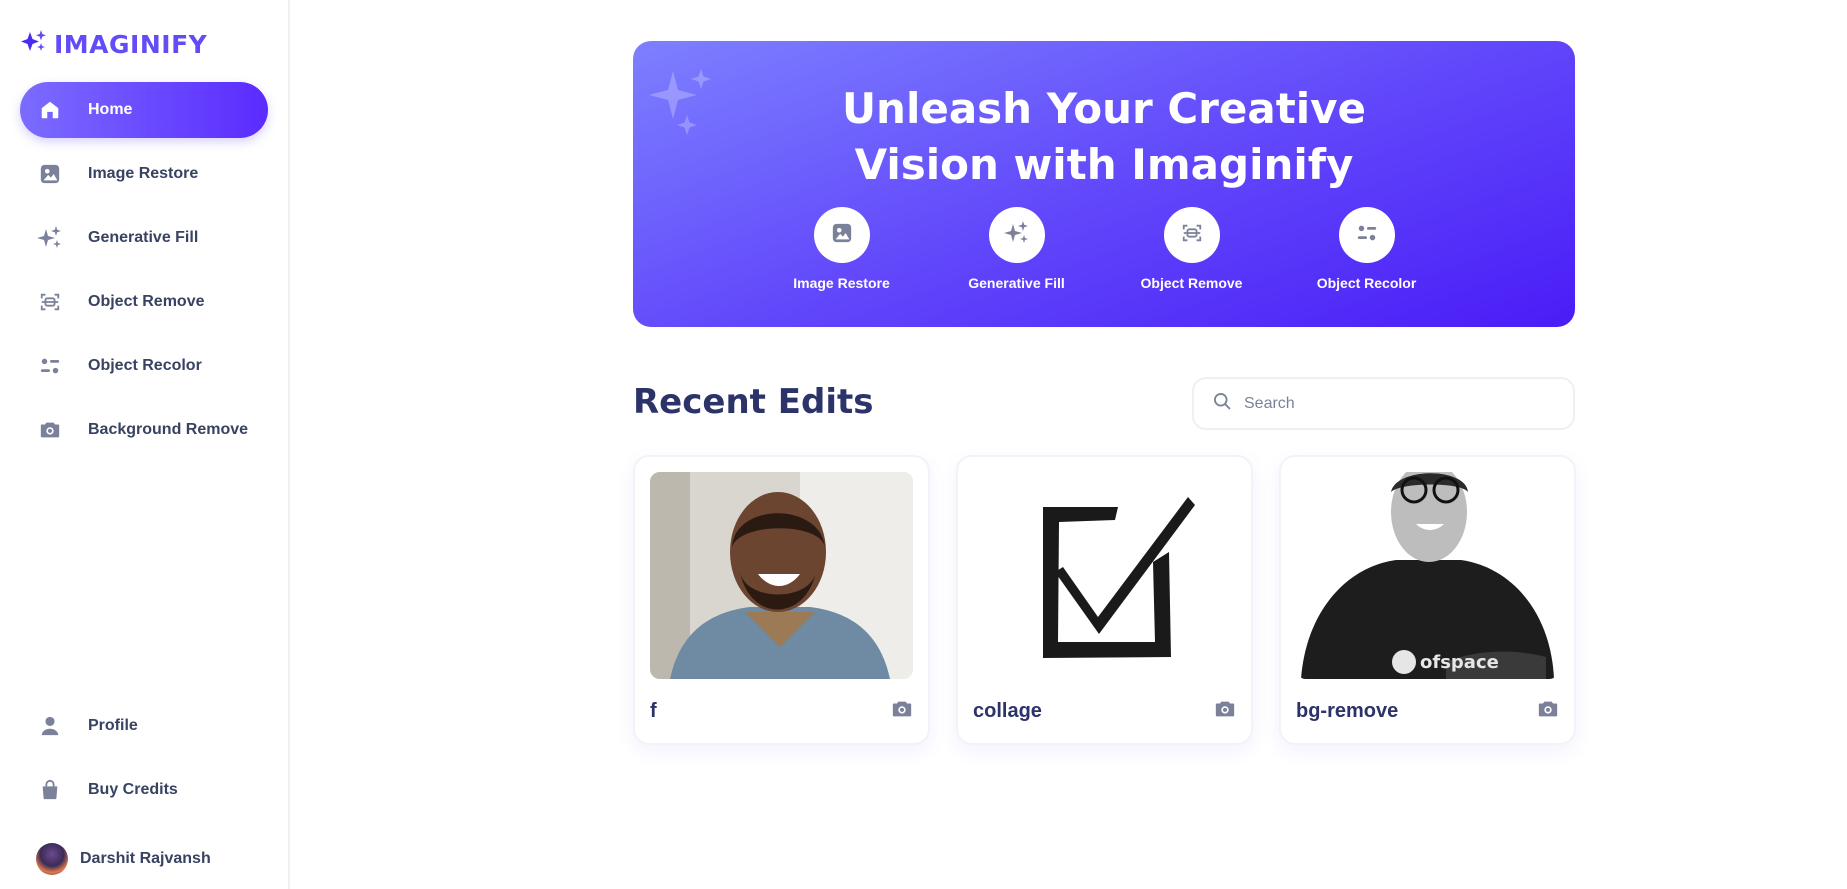 The width and height of the screenshot is (1847, 889). Describe the element at coordinates (753, 402) in the screenshot. I see `recent-edits-title: Recent Edits` at that location.